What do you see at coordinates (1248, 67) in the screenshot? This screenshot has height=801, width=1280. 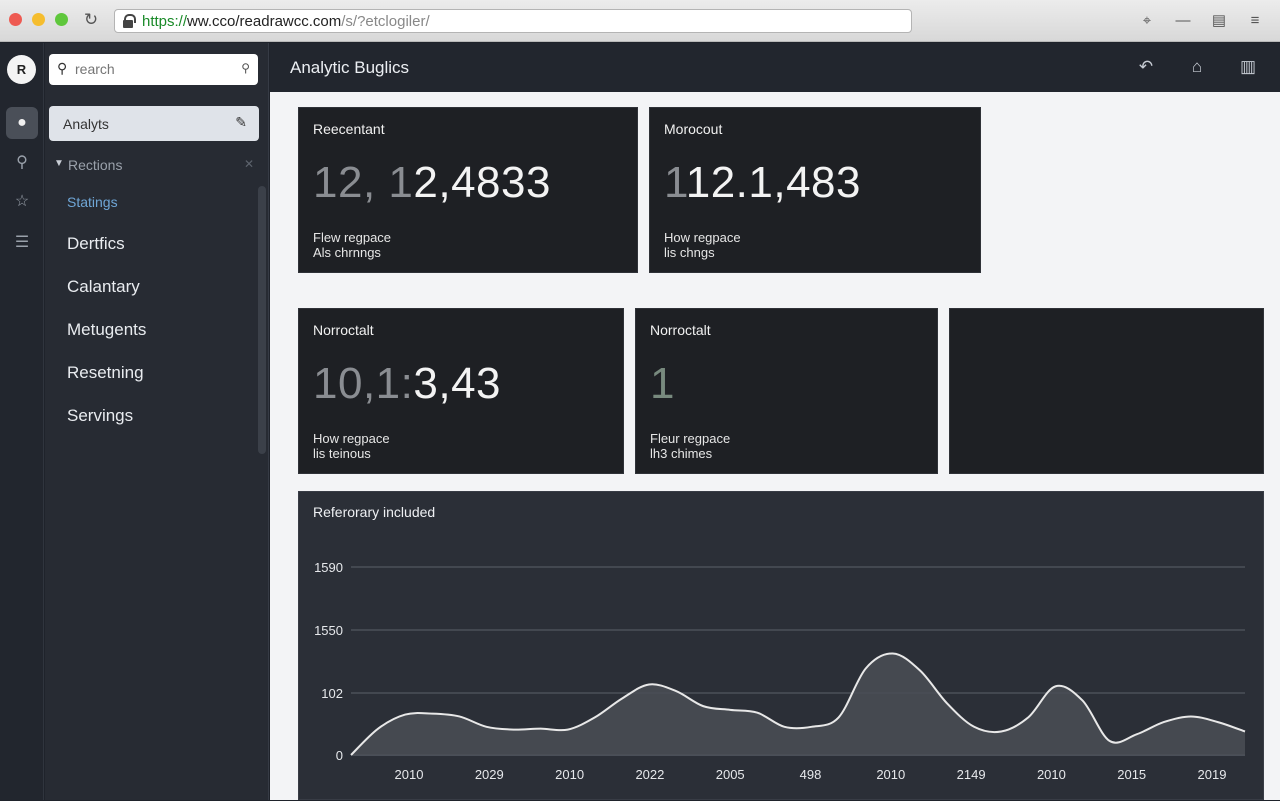 I see `grid-icon: ▥` at bounding box center [1248, 67].